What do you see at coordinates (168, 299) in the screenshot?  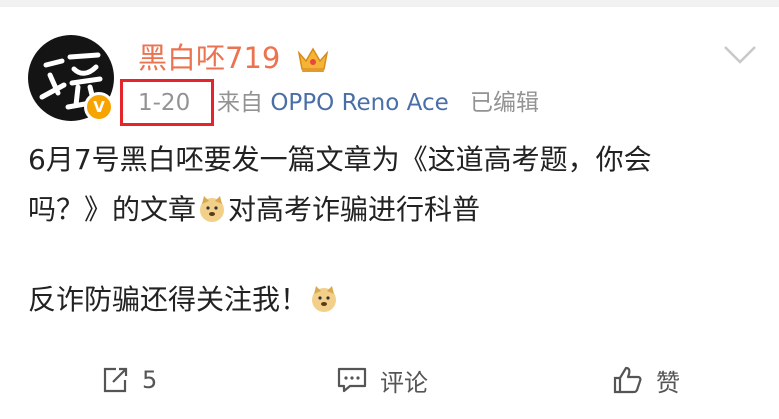 I see `post-text-segment: 反诈防骗还得关注我！` at bounding box center [168, 299].